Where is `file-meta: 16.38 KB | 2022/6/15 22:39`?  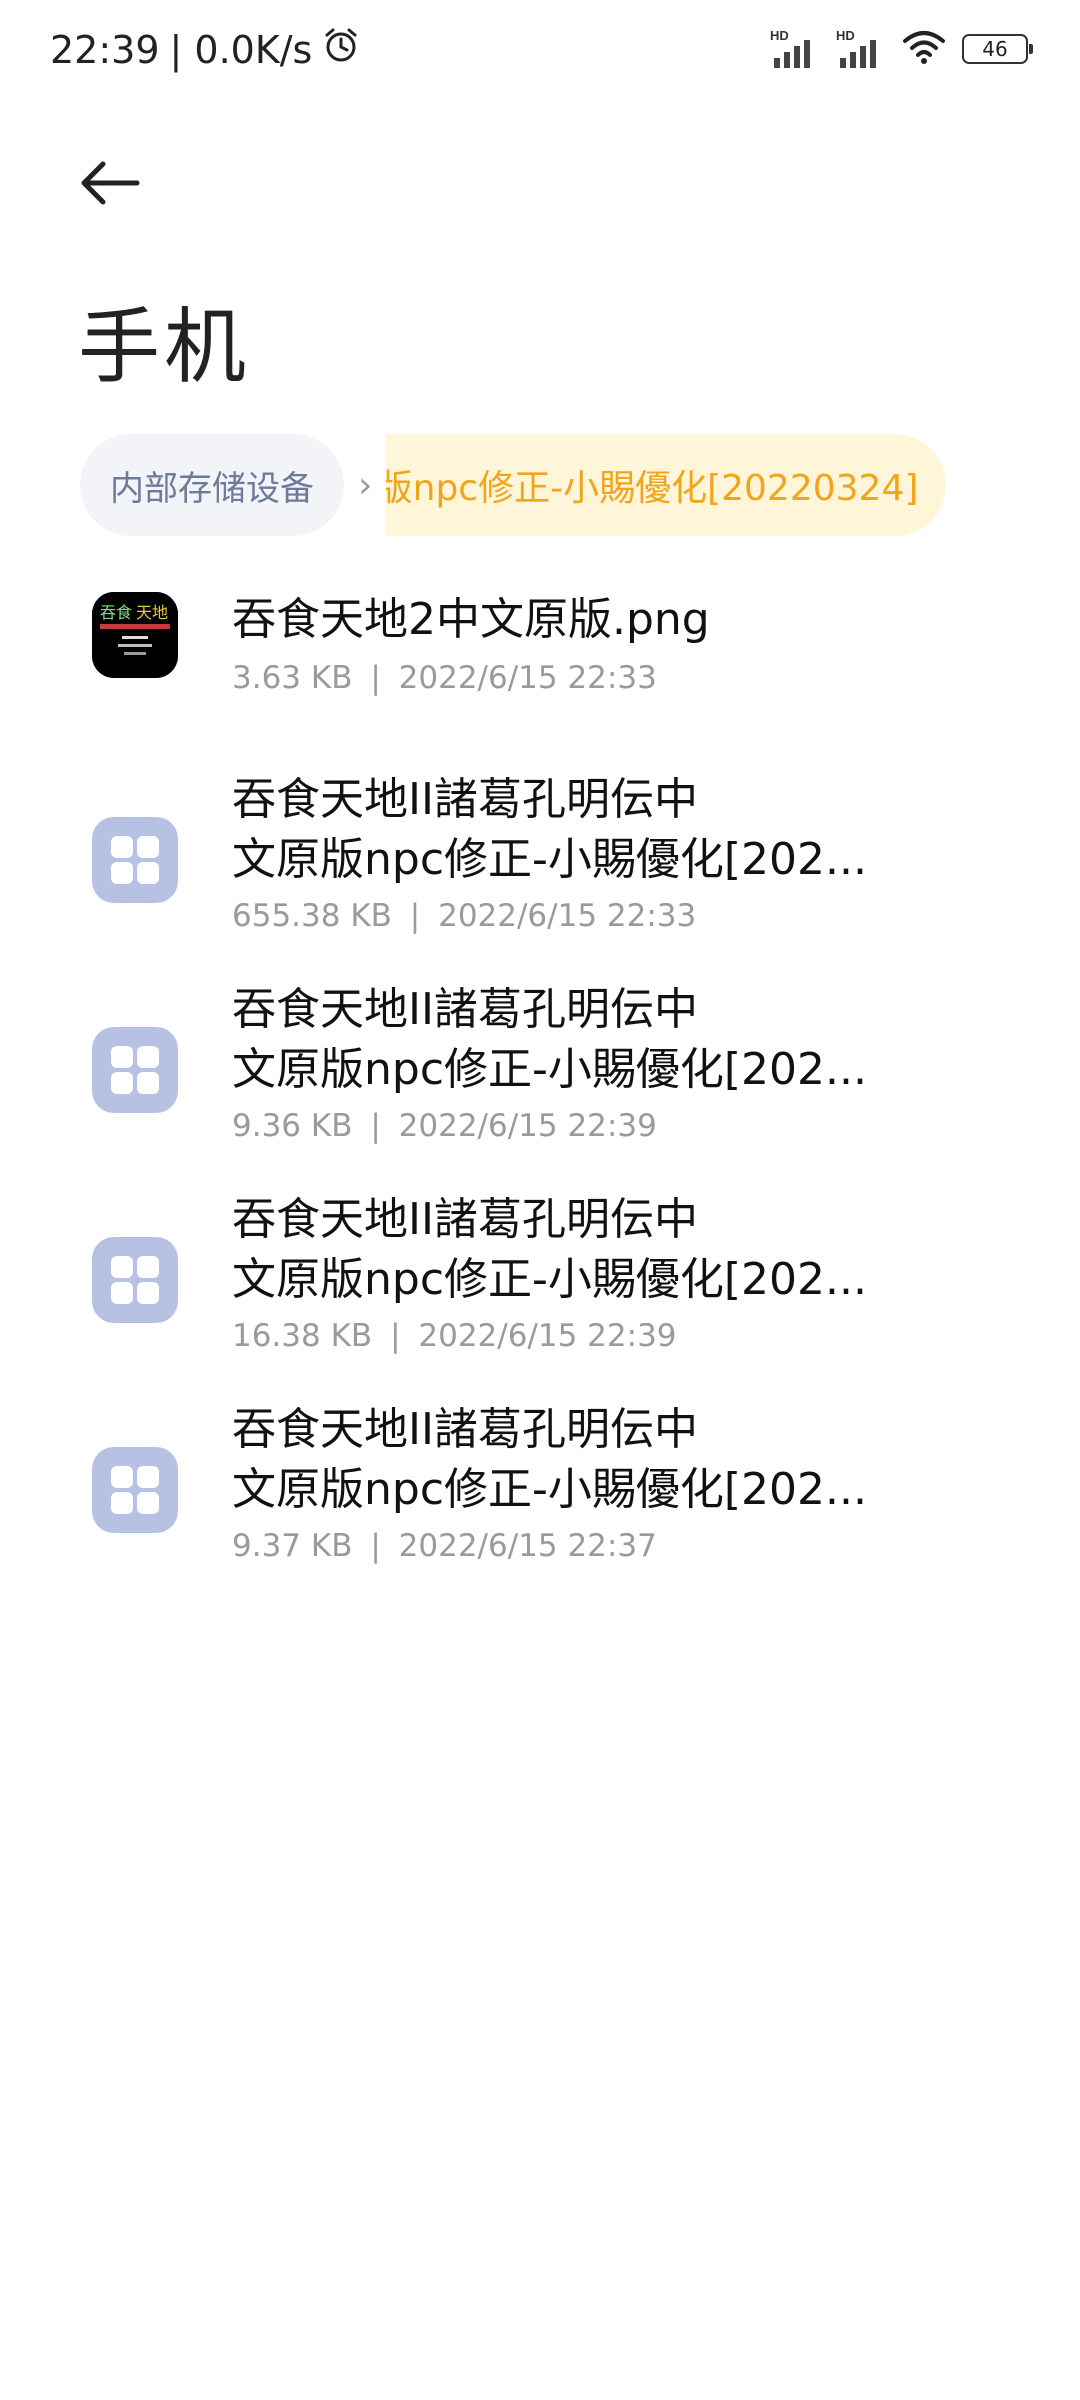 file-meta: 16.38 KB | 2022/6/15 22:39 is located at coordinates (454, 1336).